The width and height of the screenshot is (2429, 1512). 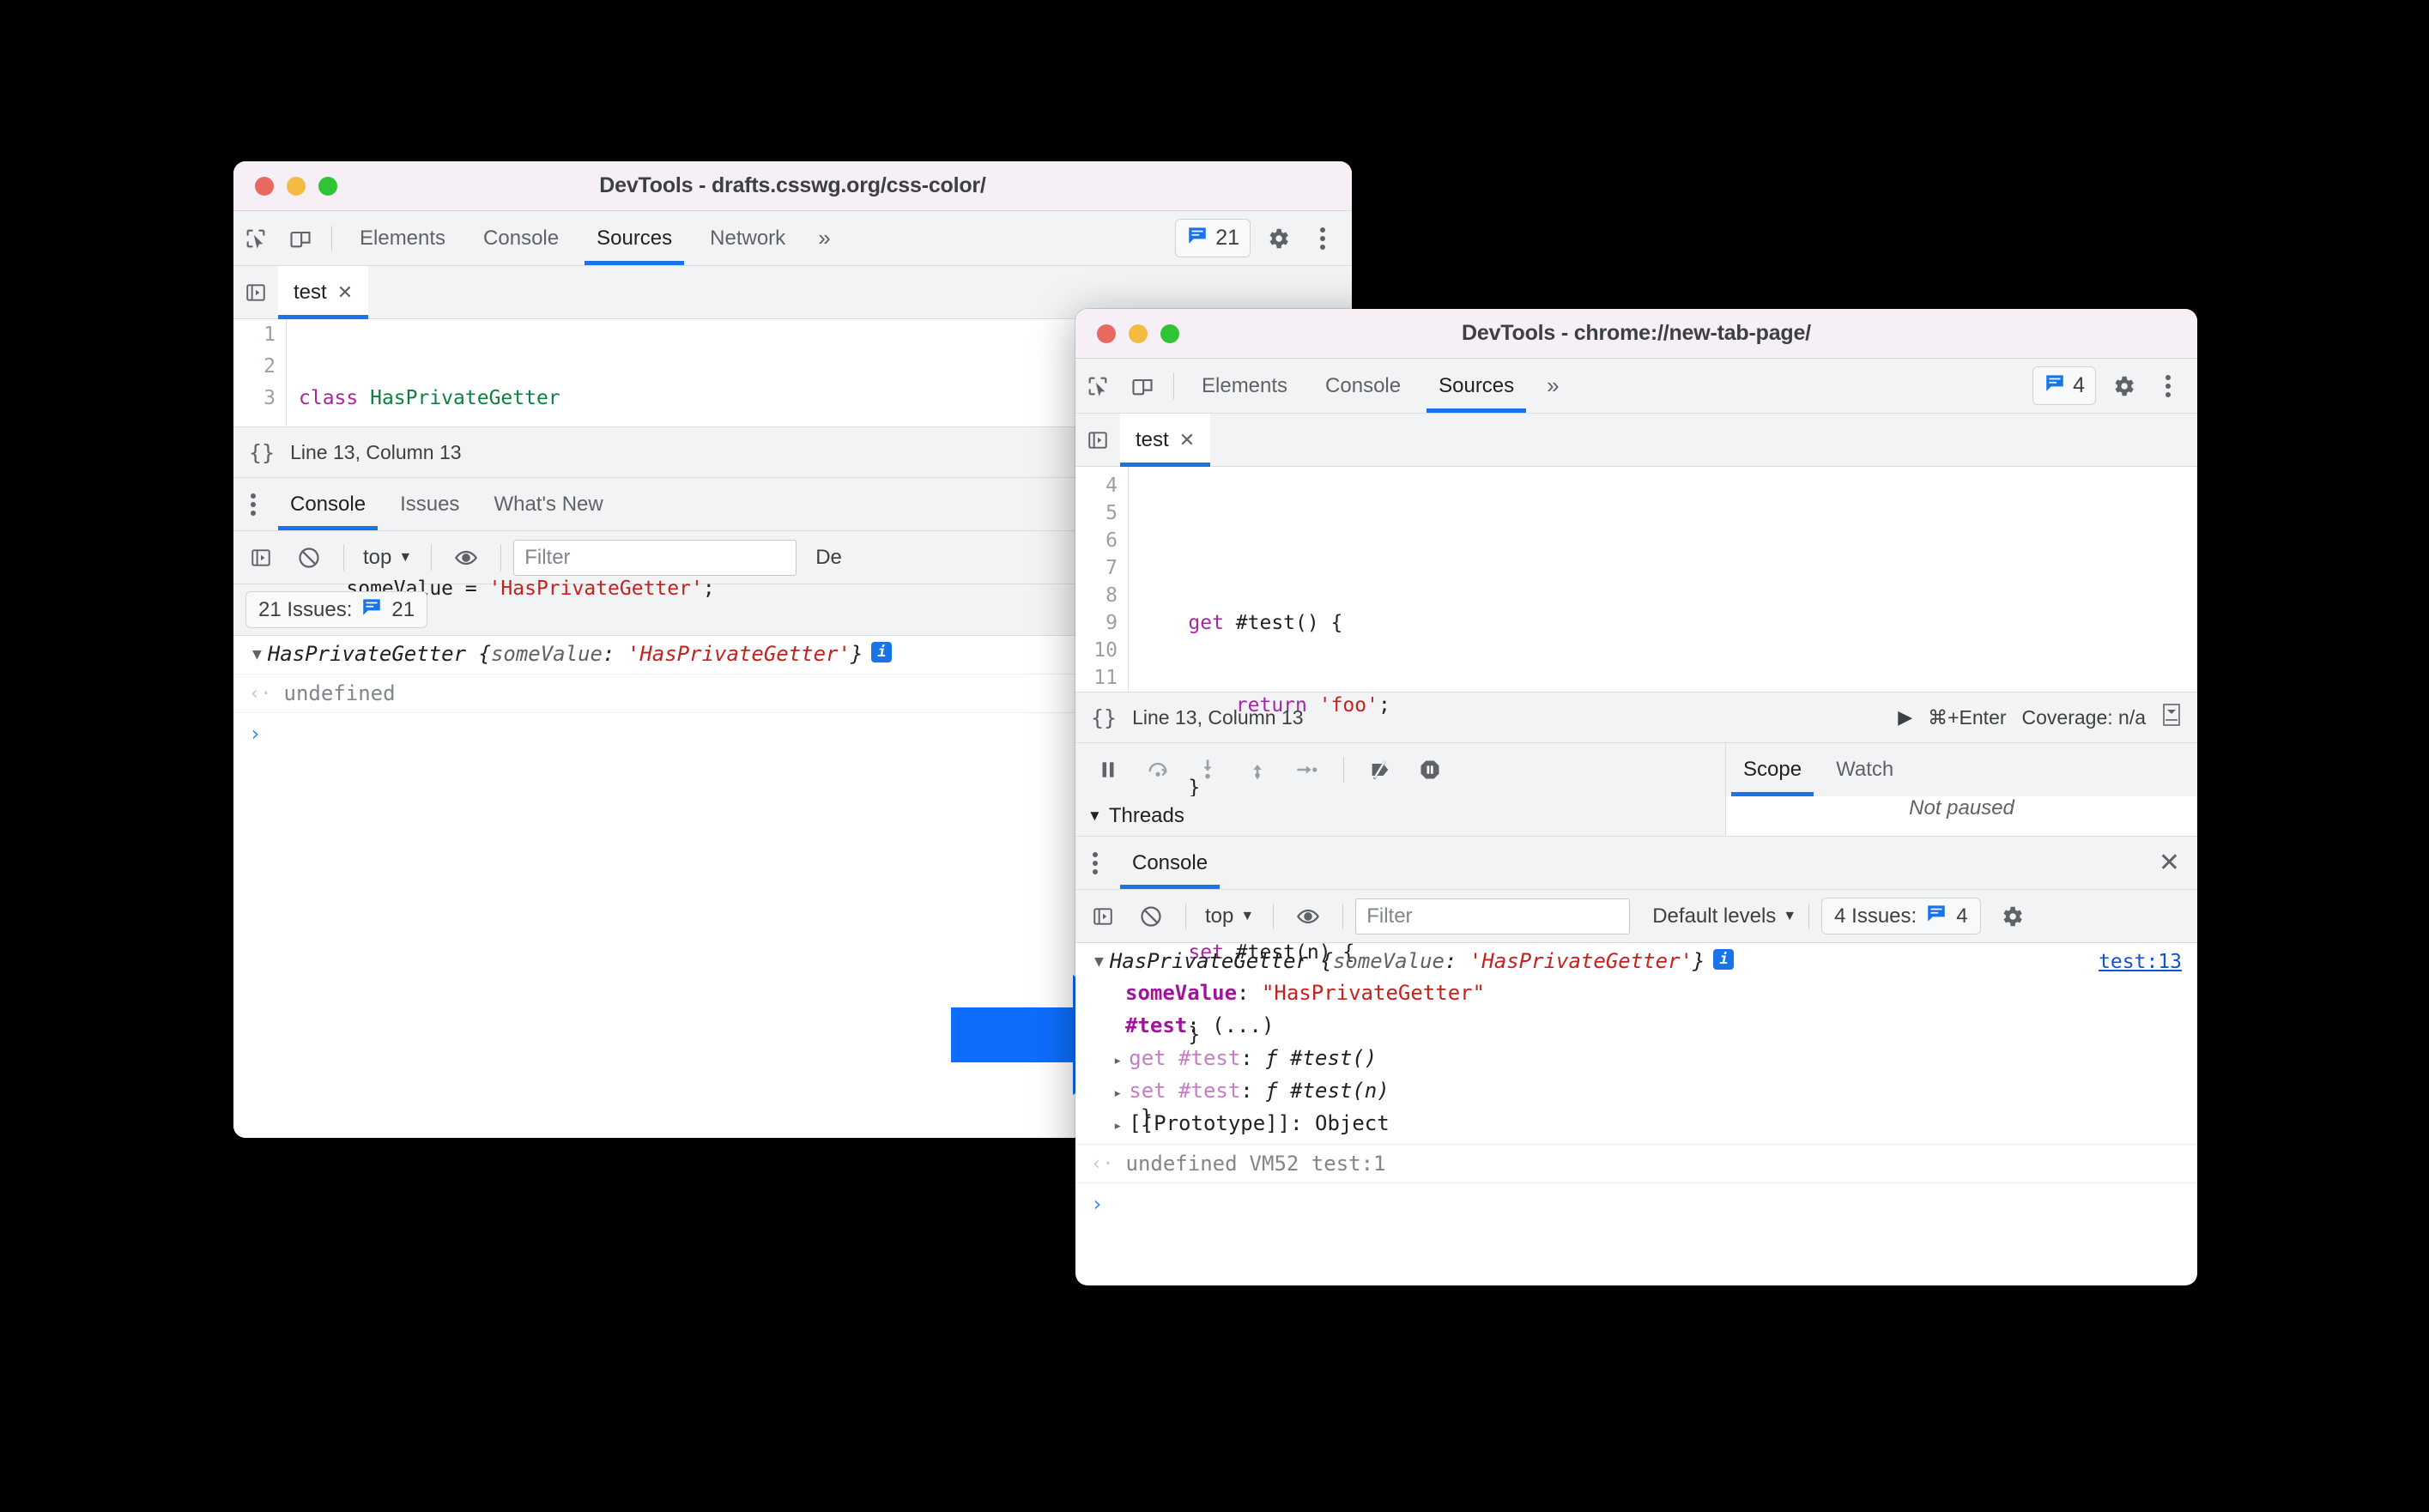 I want to click on drawer-tab-issues: Issues, so click(x=429, y=504).